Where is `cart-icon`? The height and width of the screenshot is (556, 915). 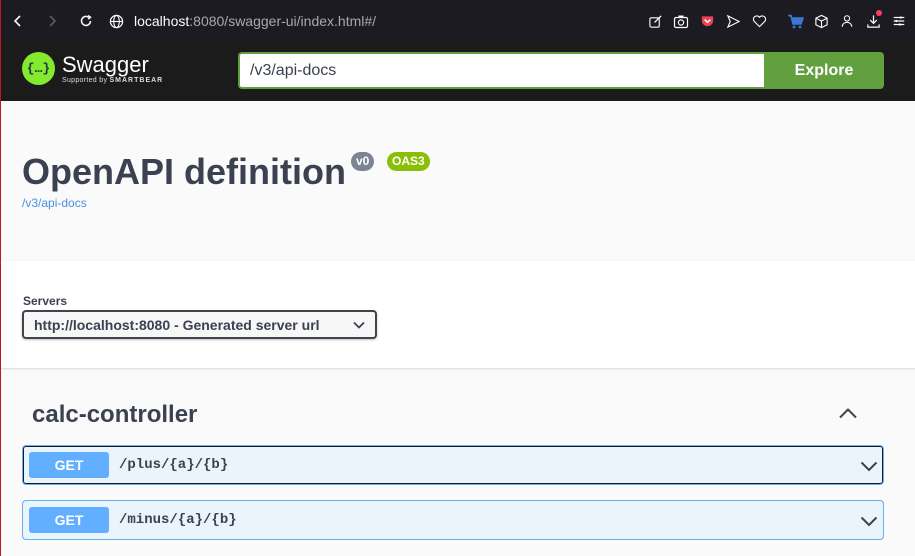 cart-icon is located at coordinates (795, 21).